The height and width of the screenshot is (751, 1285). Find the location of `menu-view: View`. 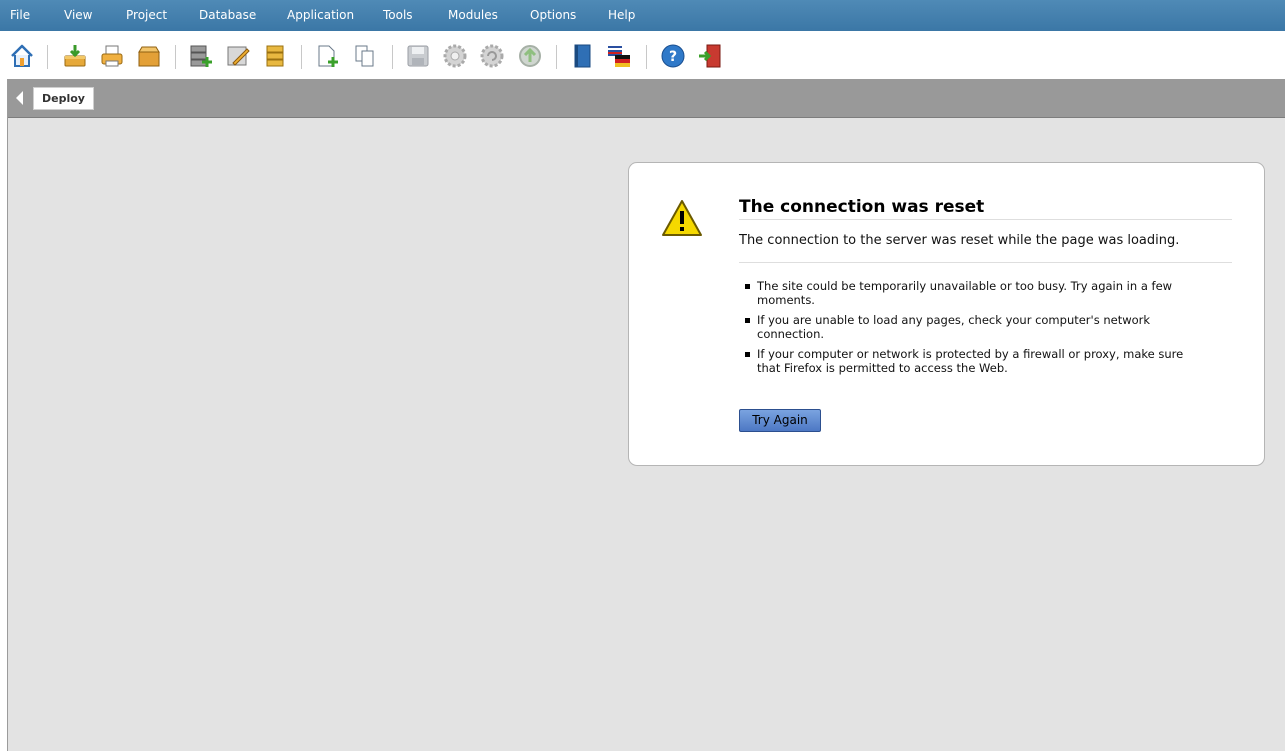

menu-view: View is located at coordinates (78, 15).